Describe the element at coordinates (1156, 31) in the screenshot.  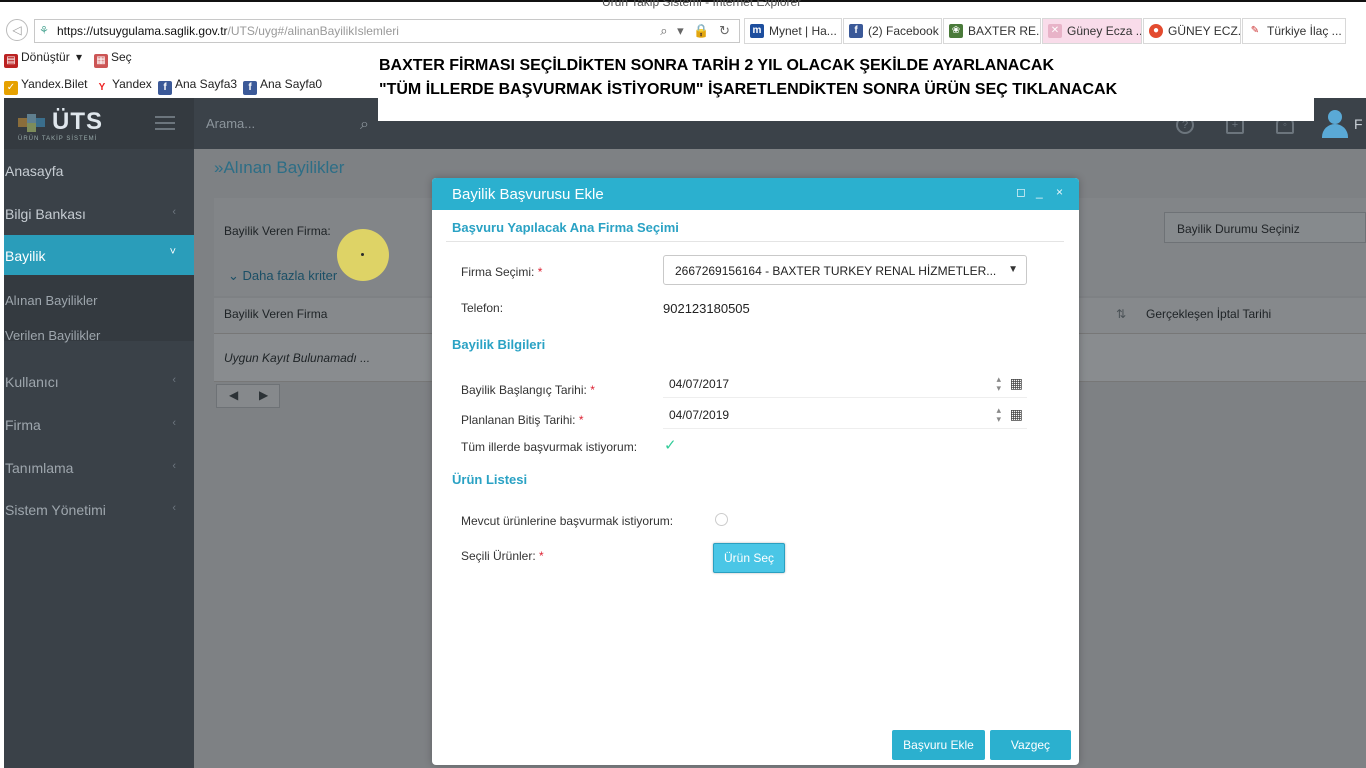
I see `record-icon: ●` at that location.